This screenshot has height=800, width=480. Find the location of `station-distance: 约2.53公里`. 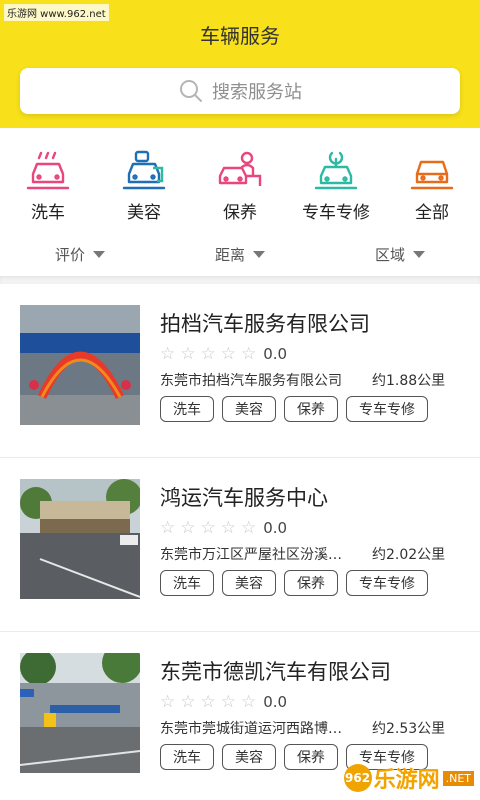

station-distance: 约2.53公里 is located at coordinates (409, 729).